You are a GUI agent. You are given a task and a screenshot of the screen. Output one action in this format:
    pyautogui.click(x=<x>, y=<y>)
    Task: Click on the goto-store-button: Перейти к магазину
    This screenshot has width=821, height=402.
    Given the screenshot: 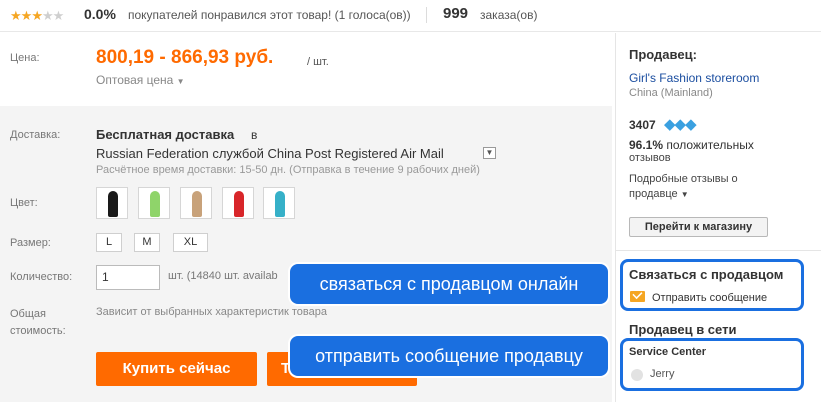 What is the action you would take?
    pyautogui.click(x=698, y=227)
    